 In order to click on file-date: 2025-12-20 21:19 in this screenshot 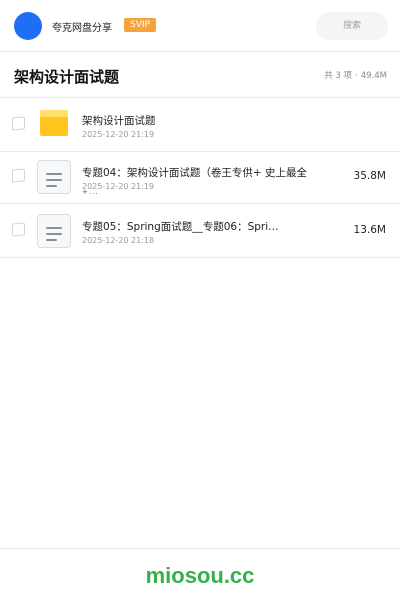, I will do `click(118, 134)`.